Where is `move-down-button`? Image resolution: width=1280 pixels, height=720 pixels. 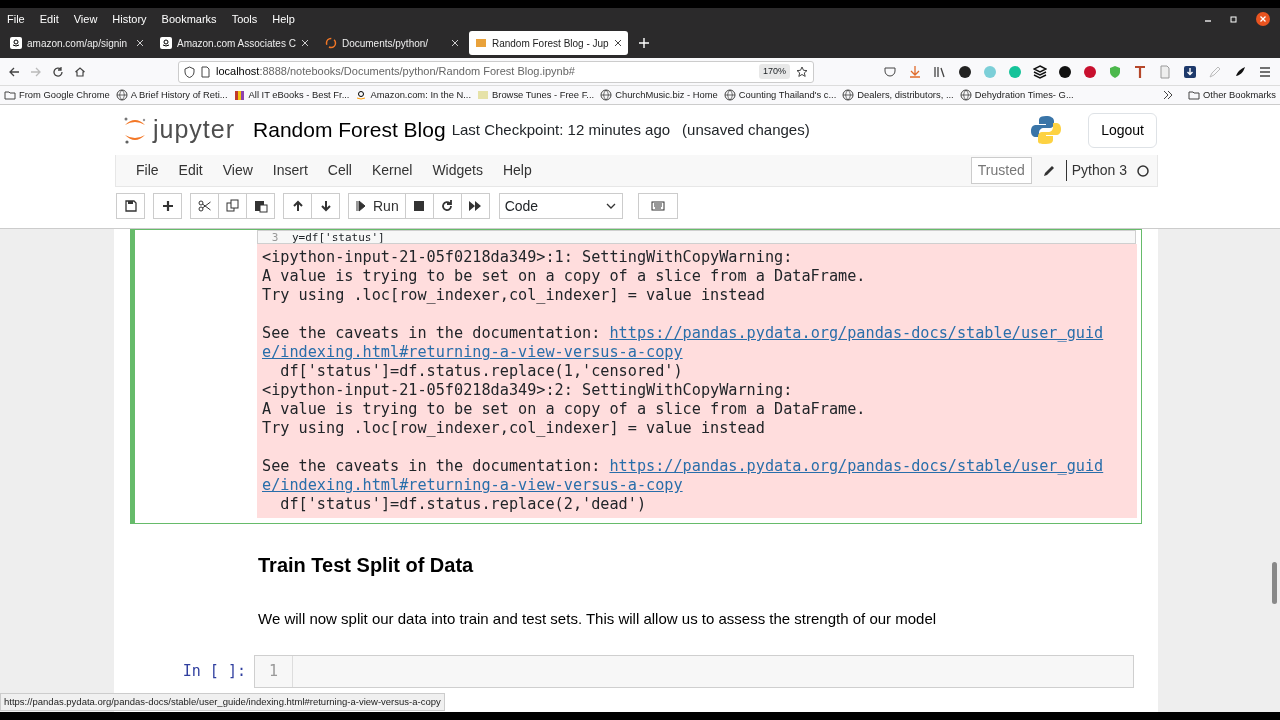
move-down-button is located at coordinates (325, 206).